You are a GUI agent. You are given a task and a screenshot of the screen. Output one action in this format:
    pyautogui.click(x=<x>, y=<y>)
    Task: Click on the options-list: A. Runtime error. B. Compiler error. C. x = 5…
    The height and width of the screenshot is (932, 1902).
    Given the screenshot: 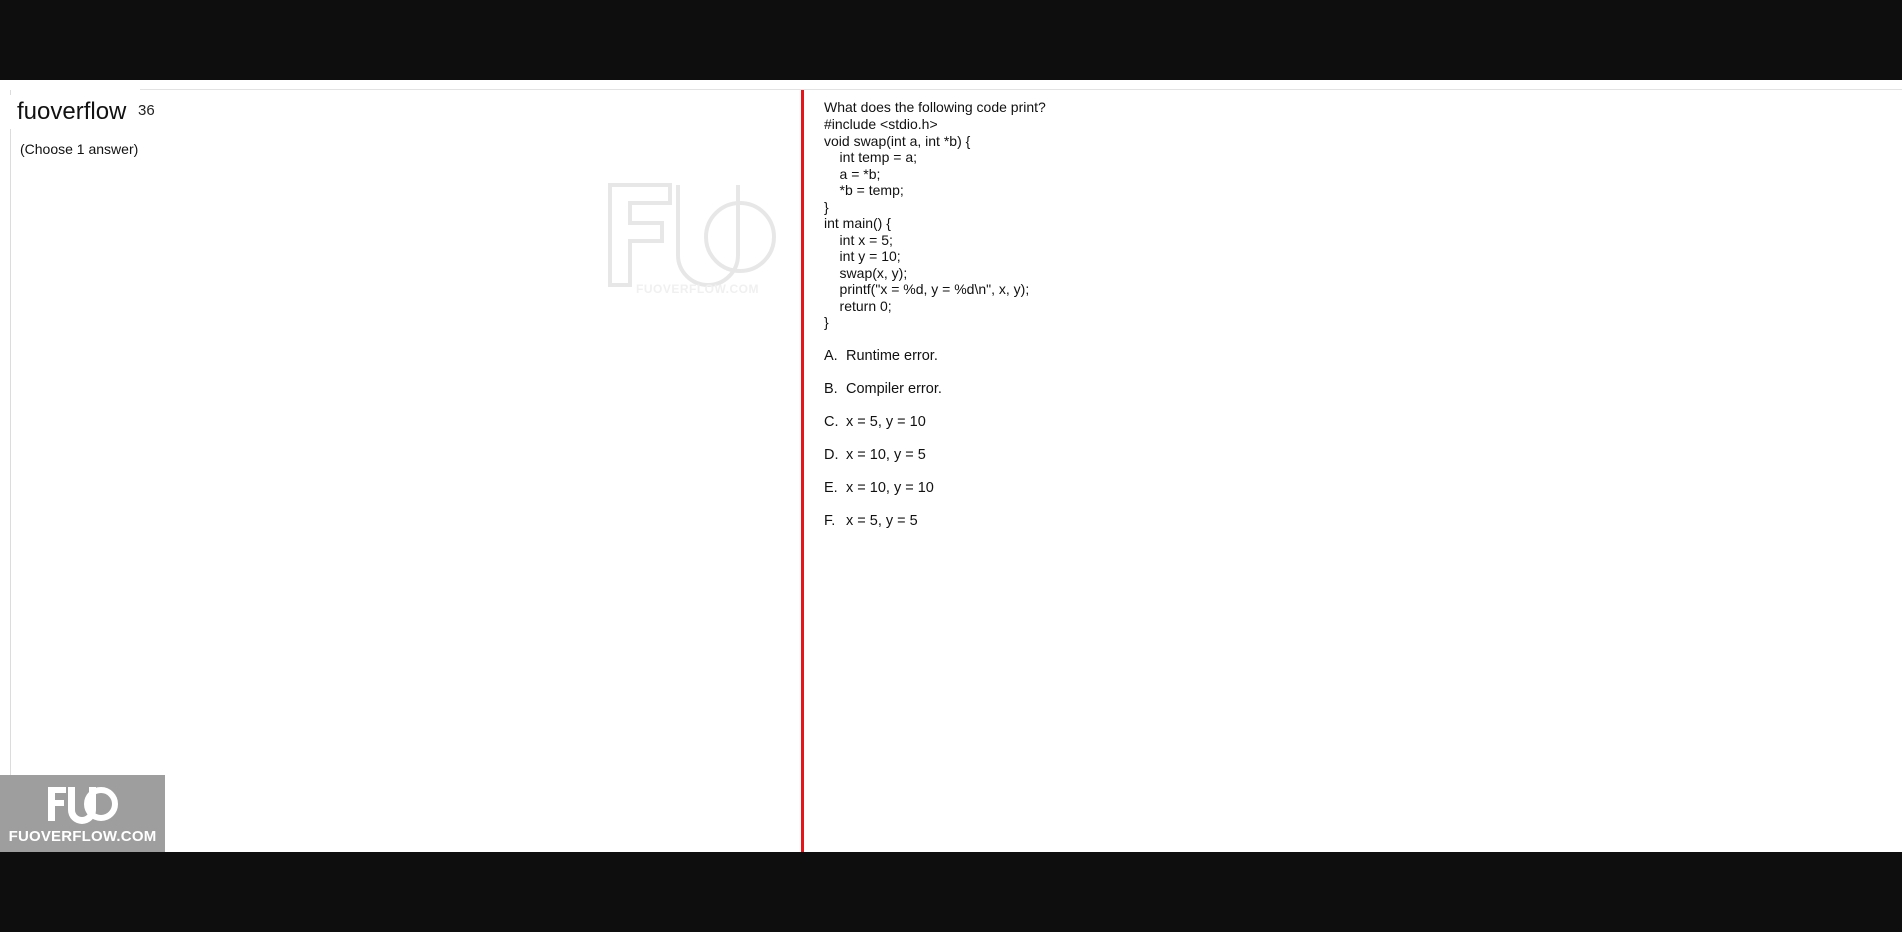 What is the action you would take?
    pyautogui.click(x=1354, y=447)
    